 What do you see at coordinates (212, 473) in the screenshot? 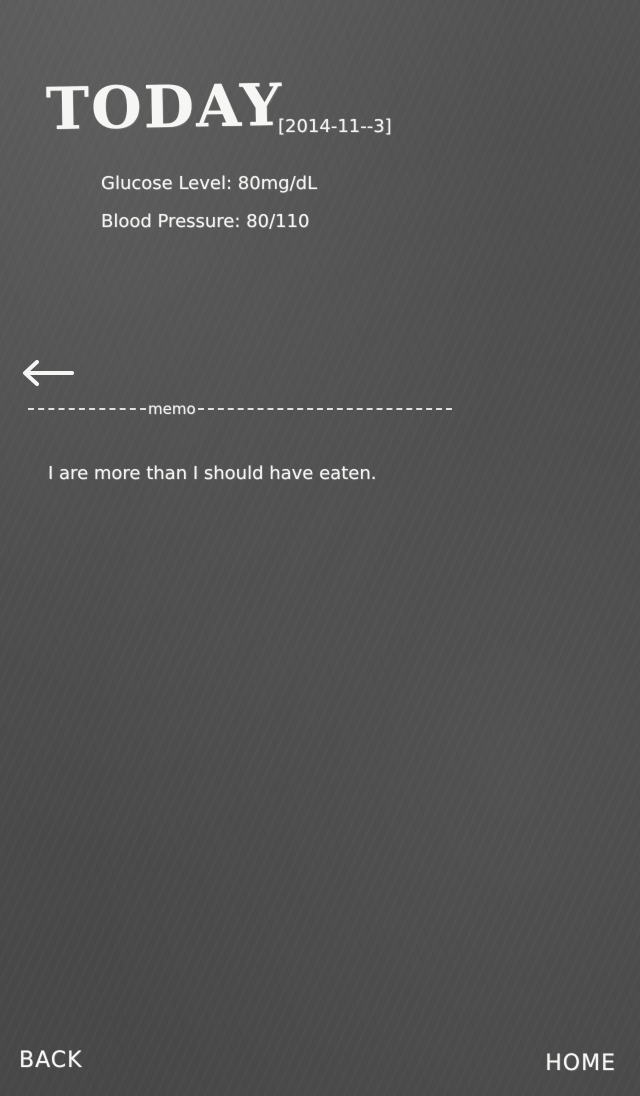
I see `memo-text: I are more than I should have eaten.` at bounding box center [212, 473].